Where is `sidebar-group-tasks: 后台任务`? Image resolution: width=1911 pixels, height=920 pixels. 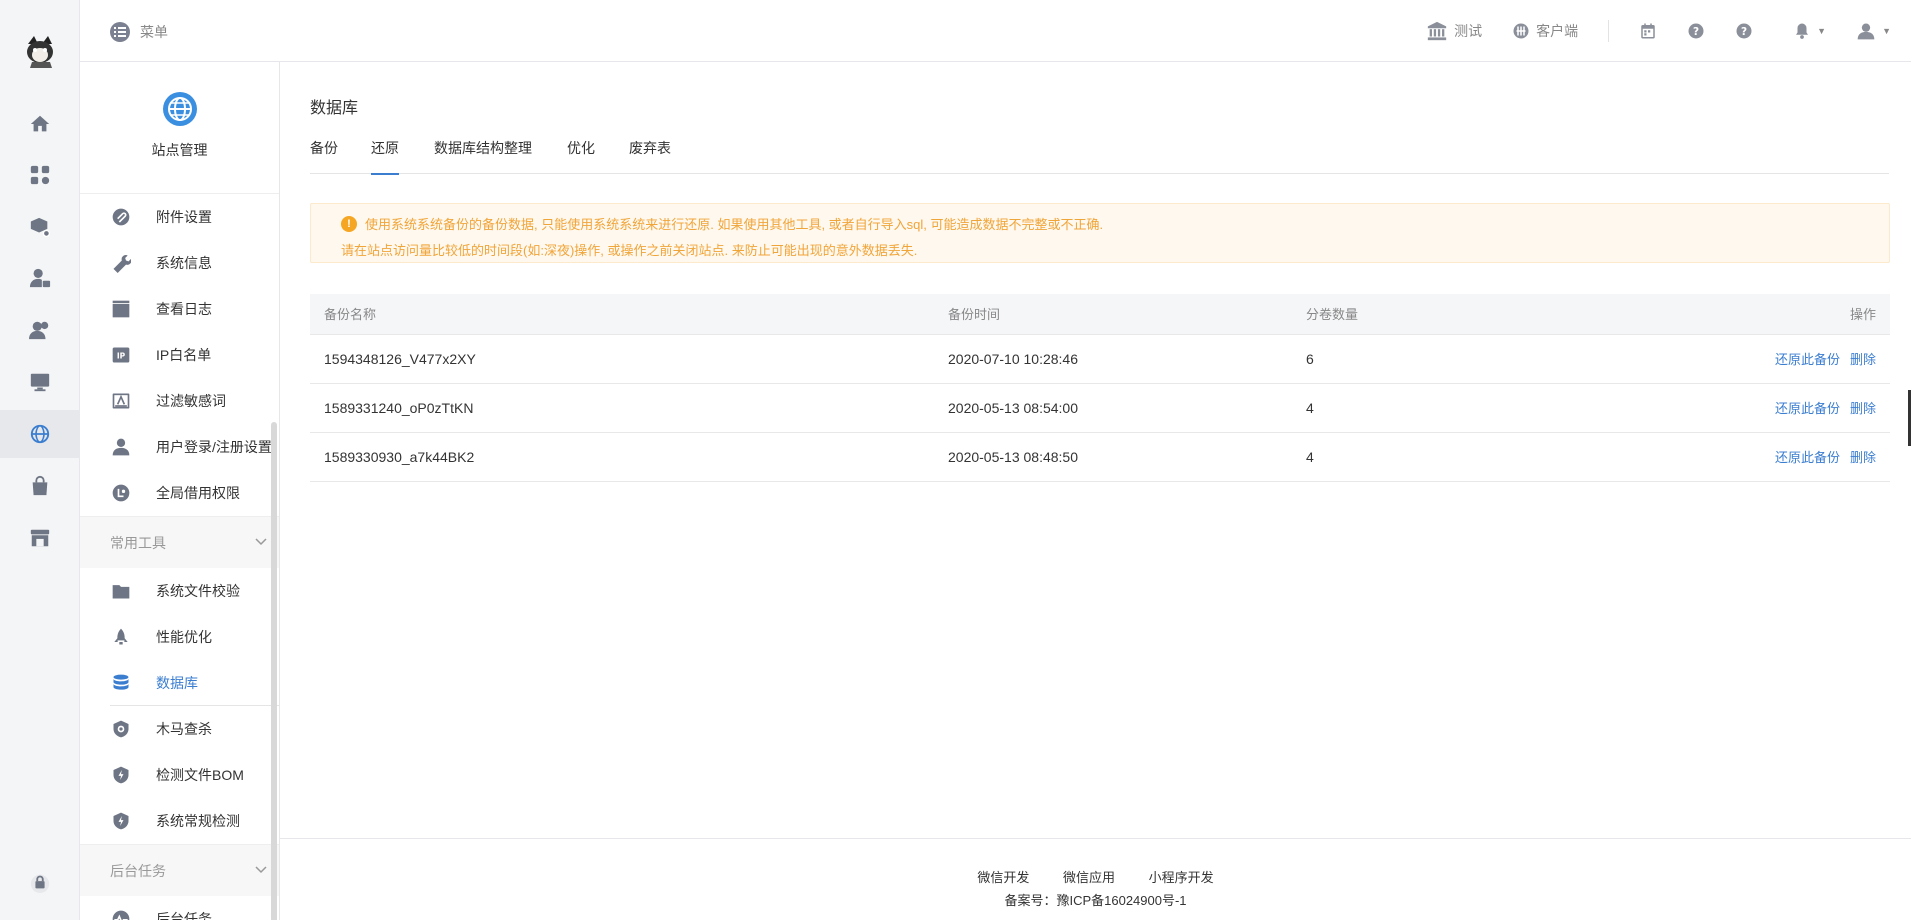 sidebar-group-tasks: 后台任务 is located at coordinates (179, 870).